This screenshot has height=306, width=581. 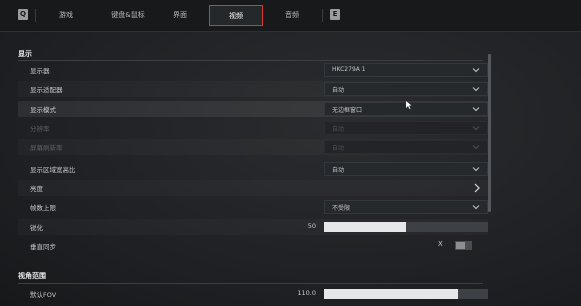 I want to click on setting-row-sharpening: 锐化 50, so click(x=253, y=227).